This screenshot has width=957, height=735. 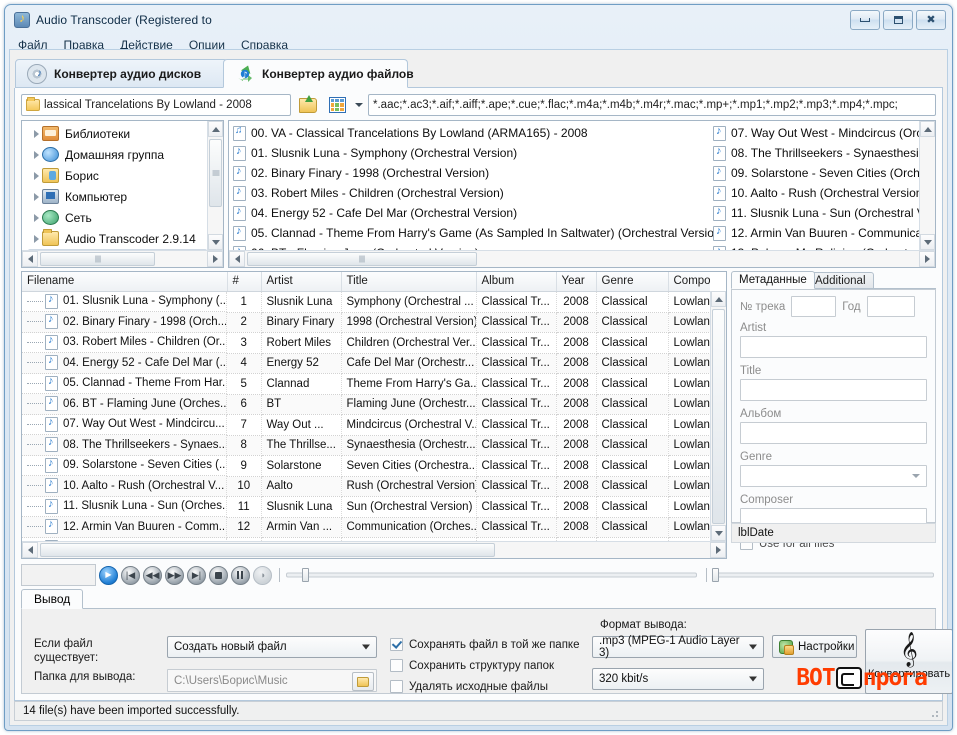 What do you see at coordinates (272, 647) in the screenshot?
I see `if-file-exists-select: Создать новый файл` at bounding box center [272, 647].